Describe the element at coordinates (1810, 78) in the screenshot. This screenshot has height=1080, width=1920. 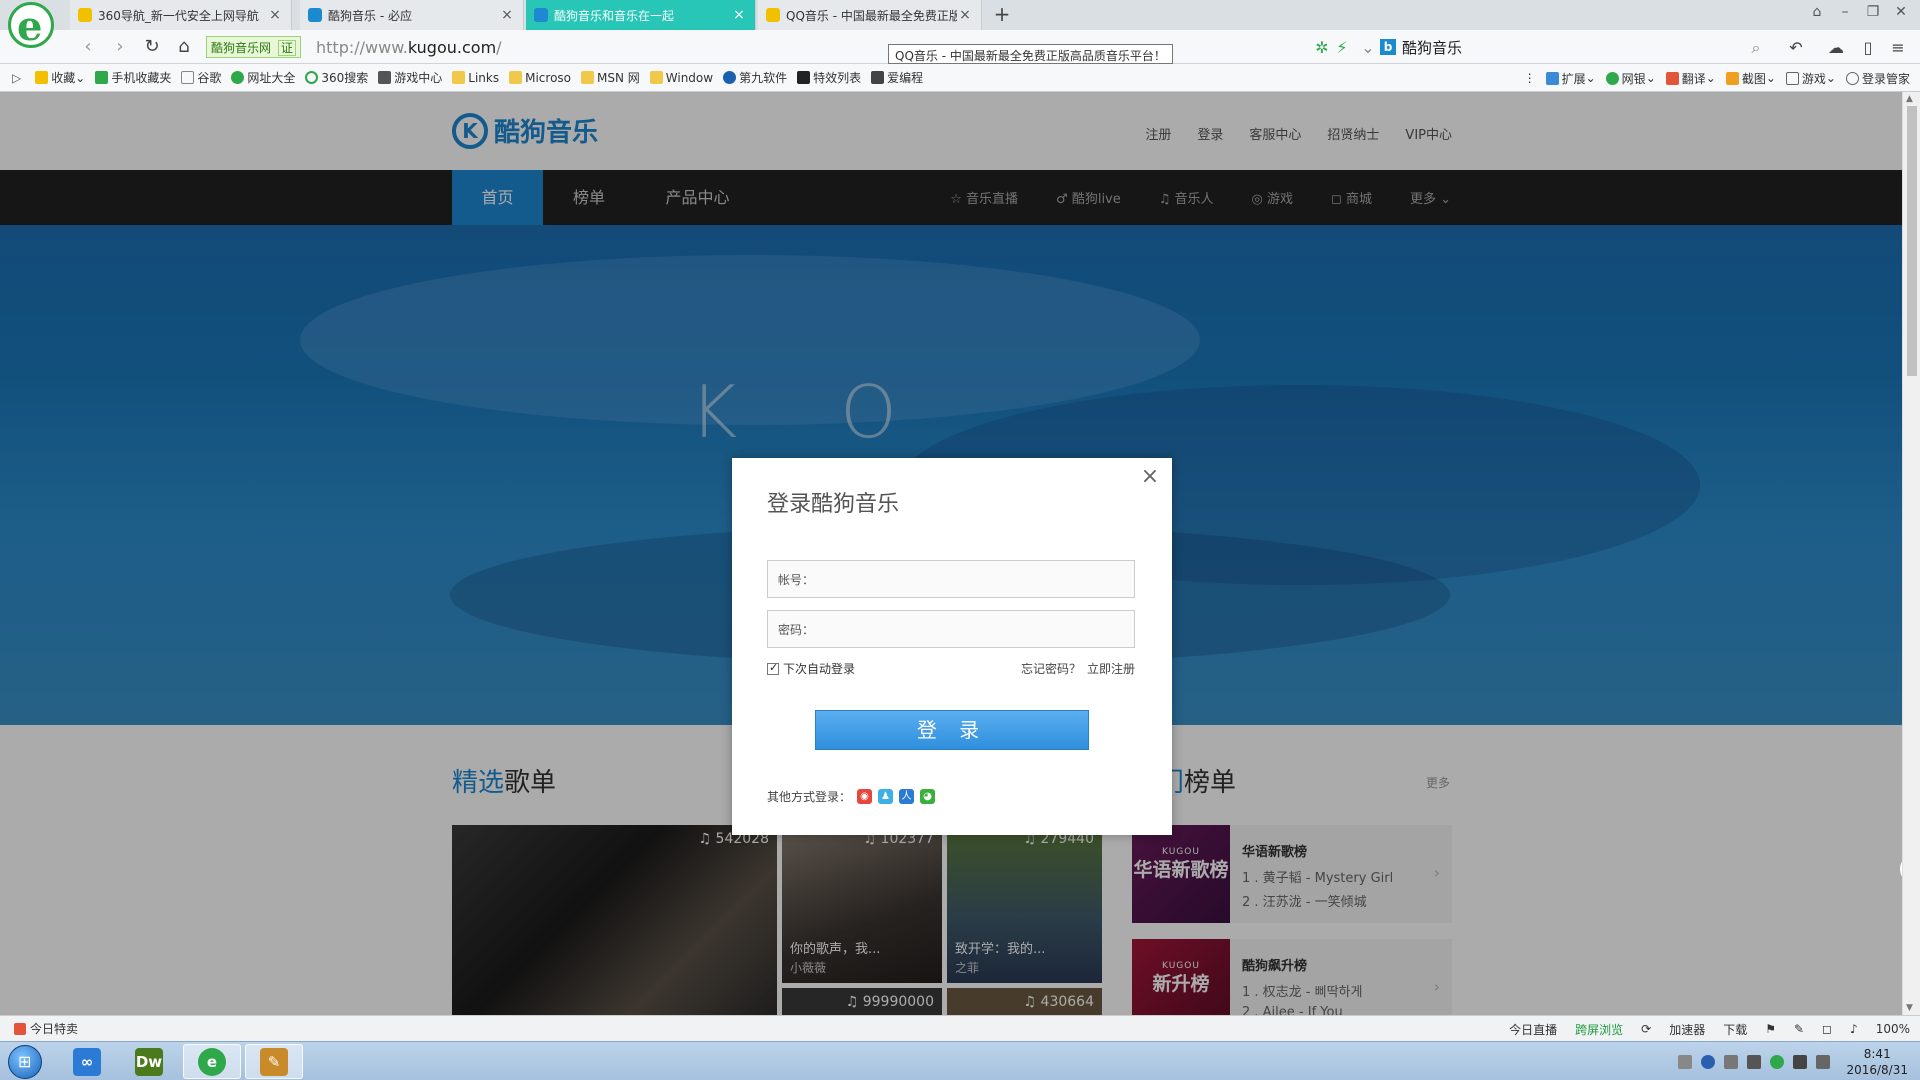
I see `games-button: 游戏 ⌄` at that location.